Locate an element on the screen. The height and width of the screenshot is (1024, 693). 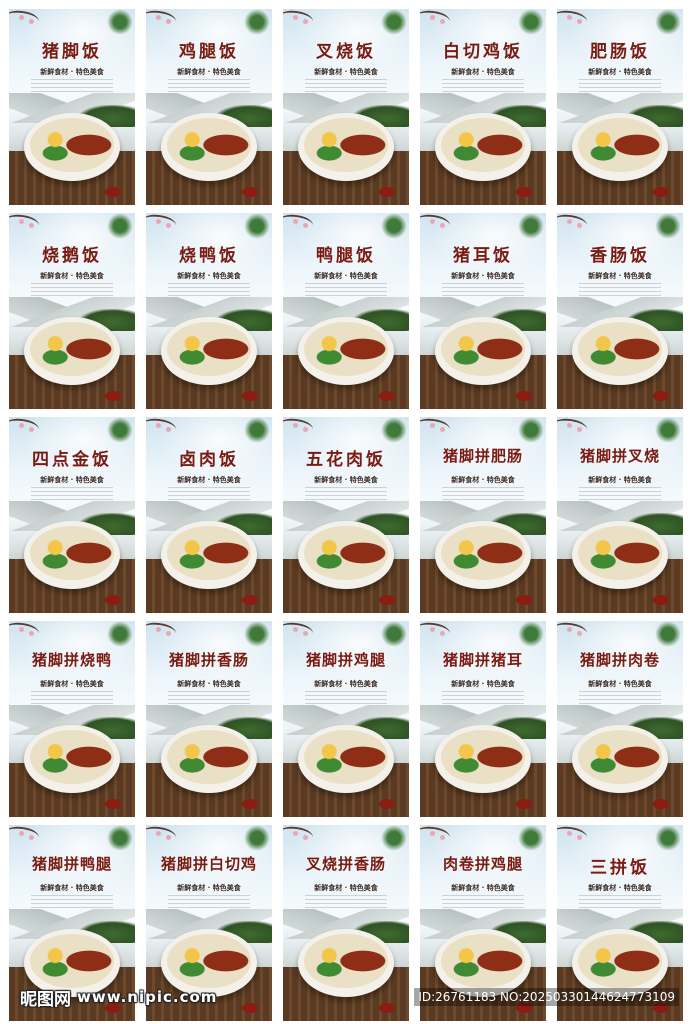
poster-title: 猪脚拼烧鸭 is located at coordinates (71, 660).